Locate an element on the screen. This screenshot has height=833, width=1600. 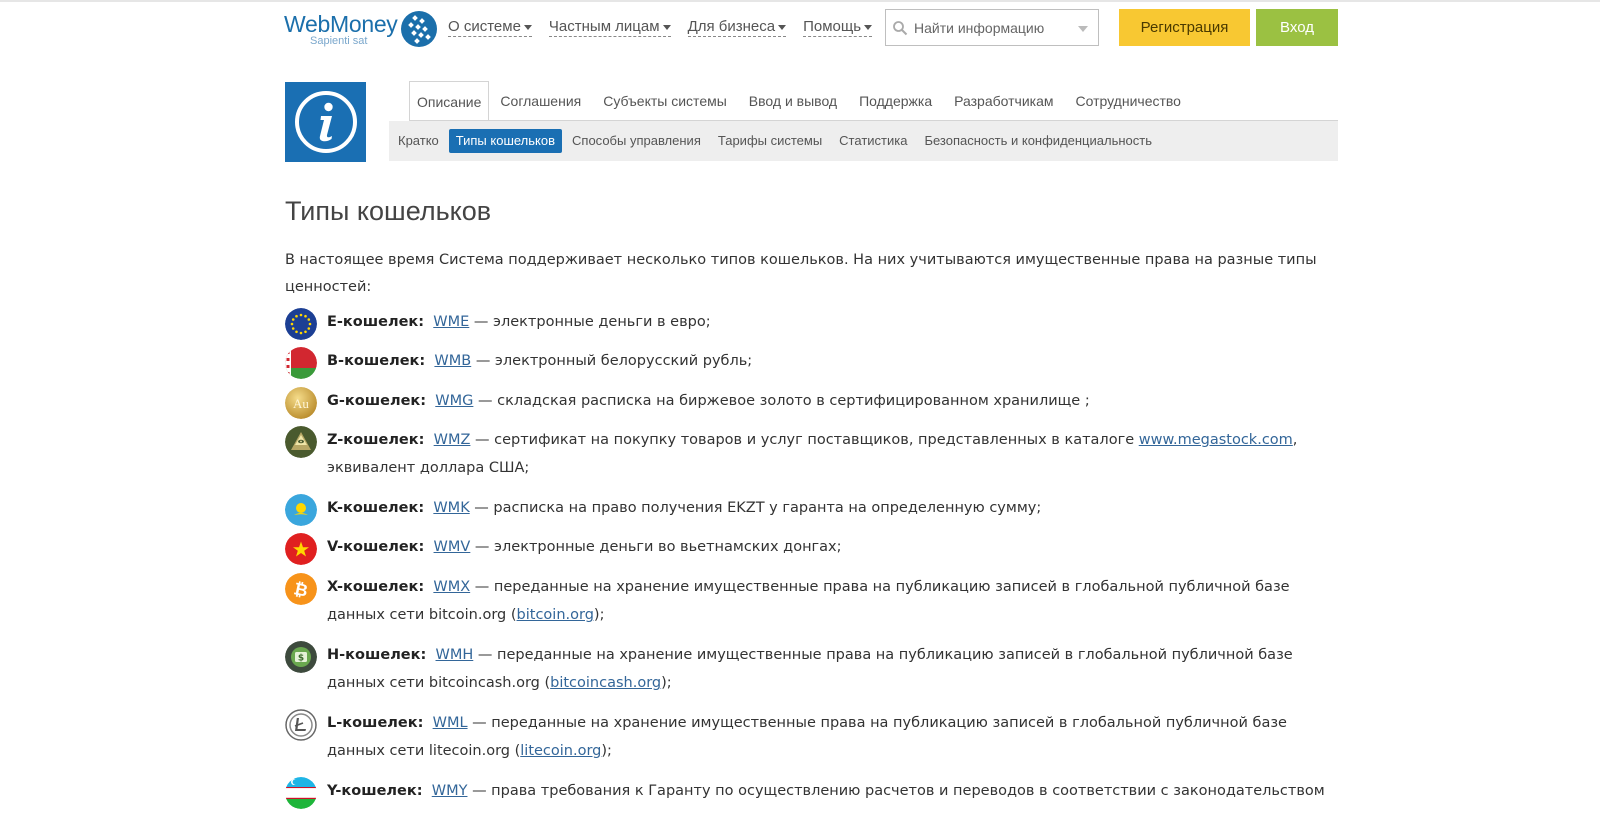
nav-item-help: Помощь is located at coordinates (838, 27).